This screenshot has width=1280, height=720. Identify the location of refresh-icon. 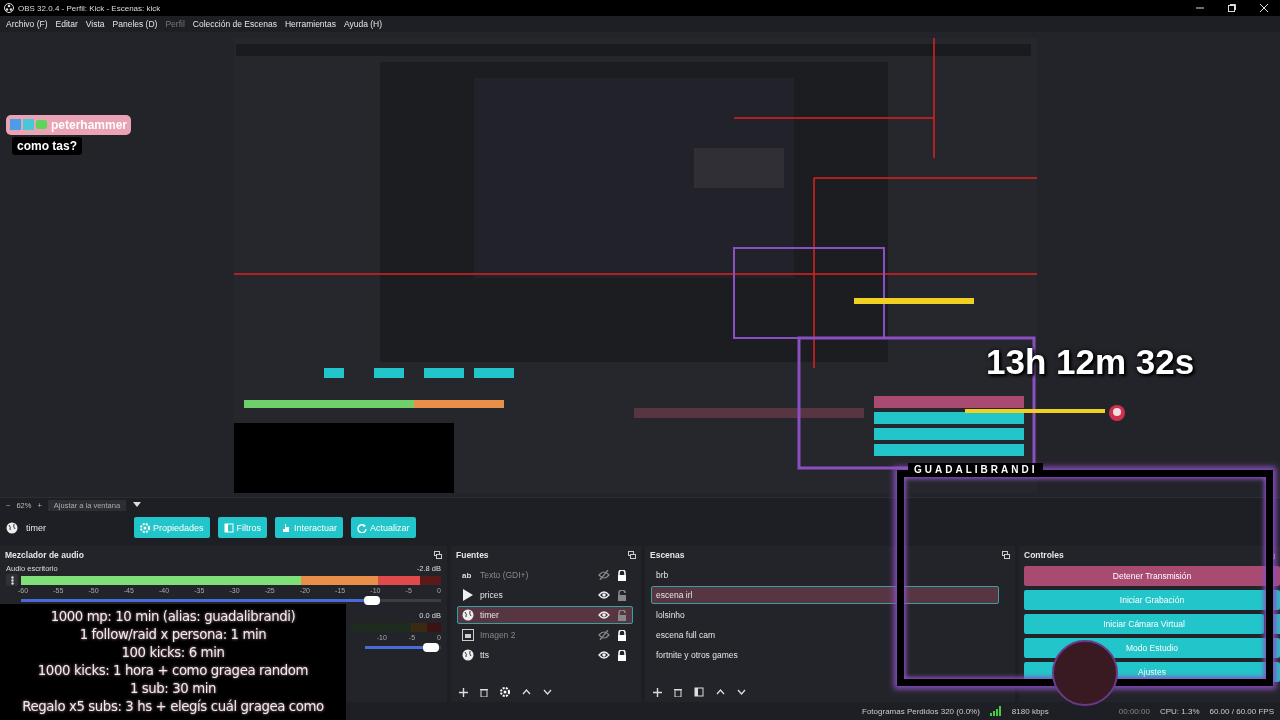
(362, 527).